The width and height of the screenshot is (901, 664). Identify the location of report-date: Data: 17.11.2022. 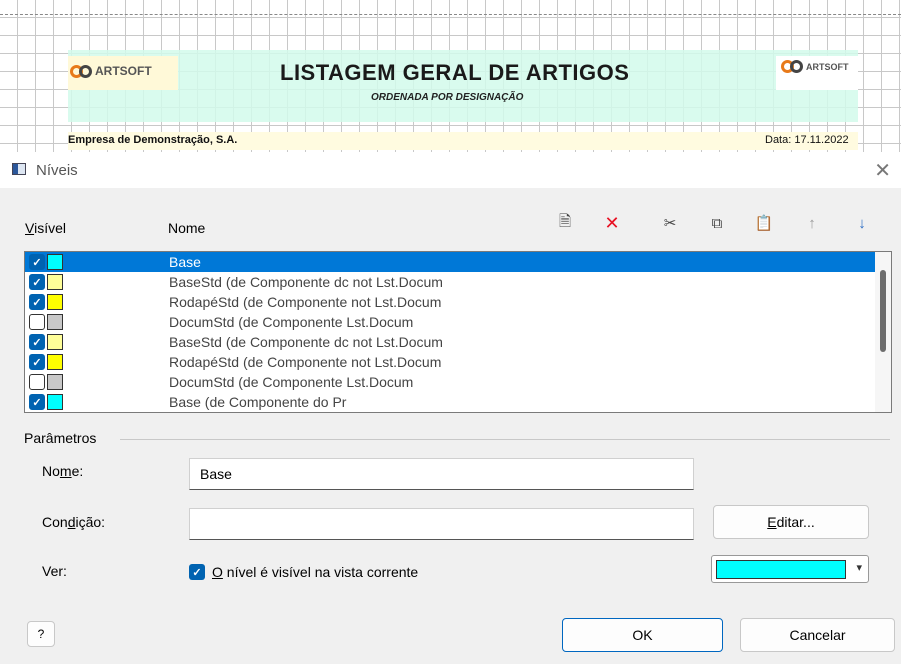
(807, 140).